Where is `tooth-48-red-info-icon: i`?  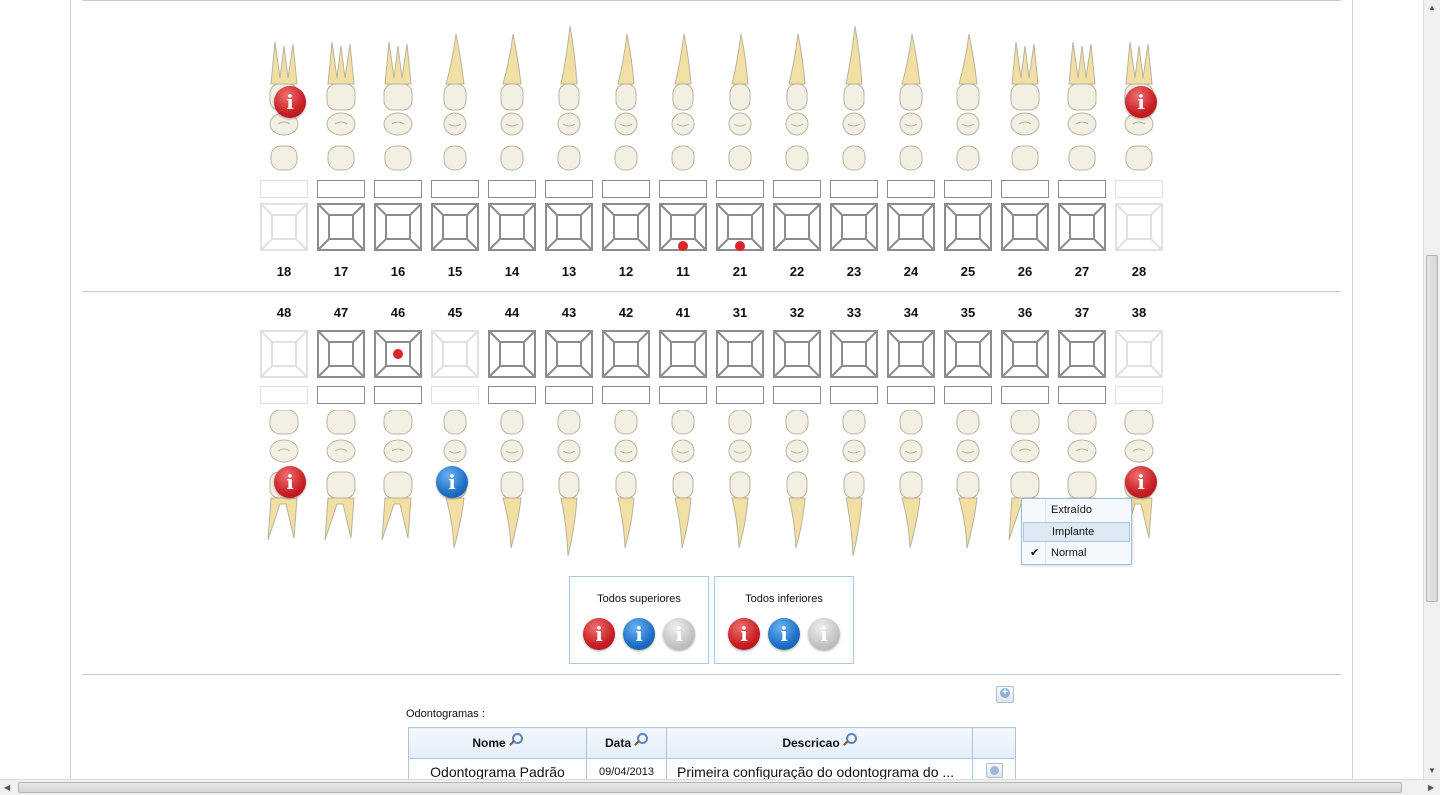
tooth-48-red-info-icon: i is located at coordinates (290, 482).